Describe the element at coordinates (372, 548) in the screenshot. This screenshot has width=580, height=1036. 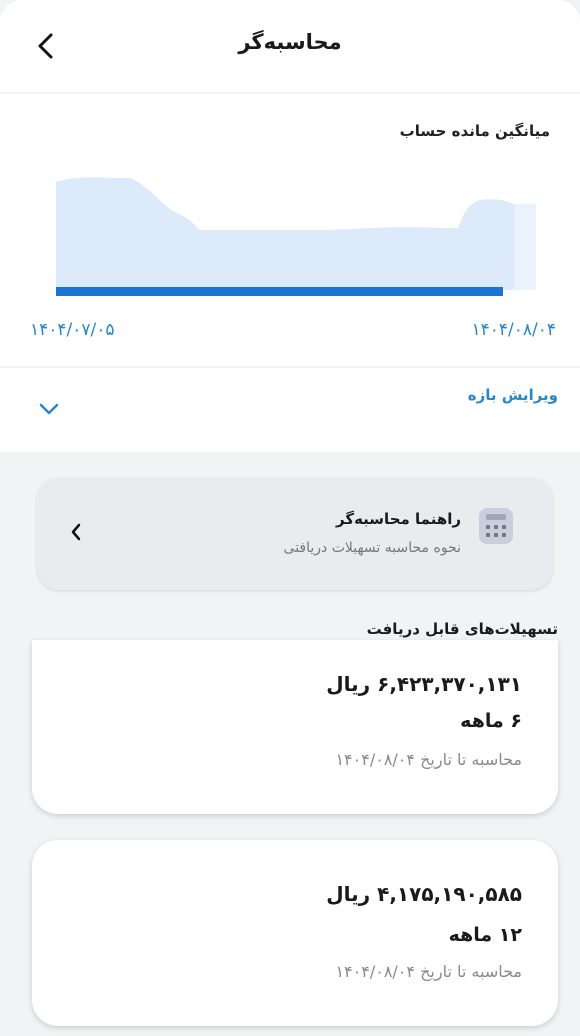
I see `guide-subtitle: نحوه محاسبه تسهیلات دریافتی` at that location.